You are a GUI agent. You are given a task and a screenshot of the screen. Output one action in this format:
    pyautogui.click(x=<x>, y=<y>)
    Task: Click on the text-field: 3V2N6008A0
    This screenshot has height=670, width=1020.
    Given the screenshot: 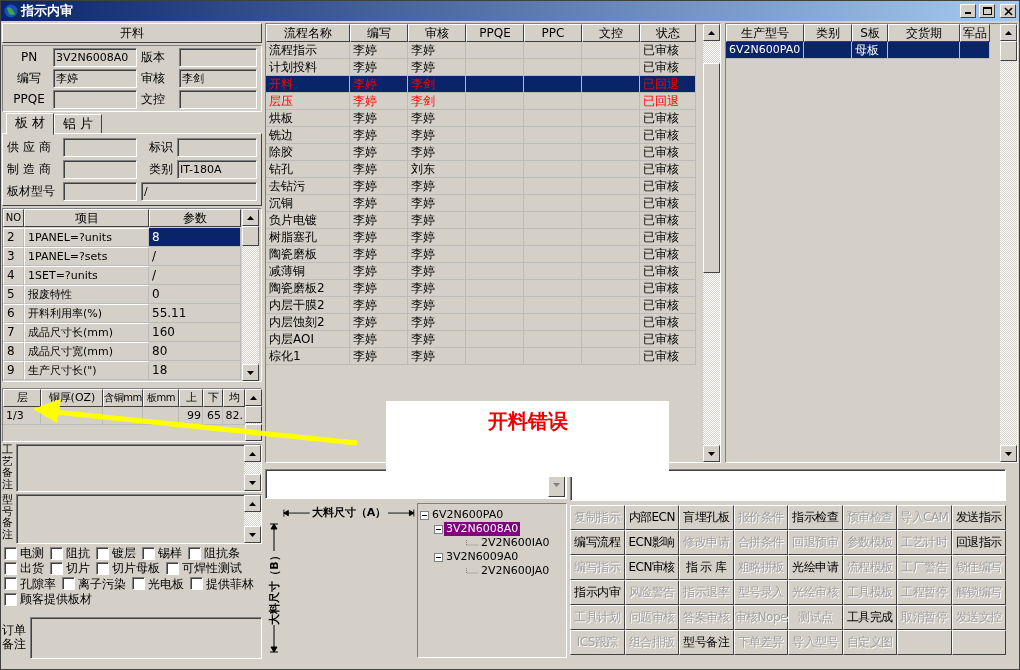 What is the action you would take?
    pyautogui.click(x=95, y=57)
    